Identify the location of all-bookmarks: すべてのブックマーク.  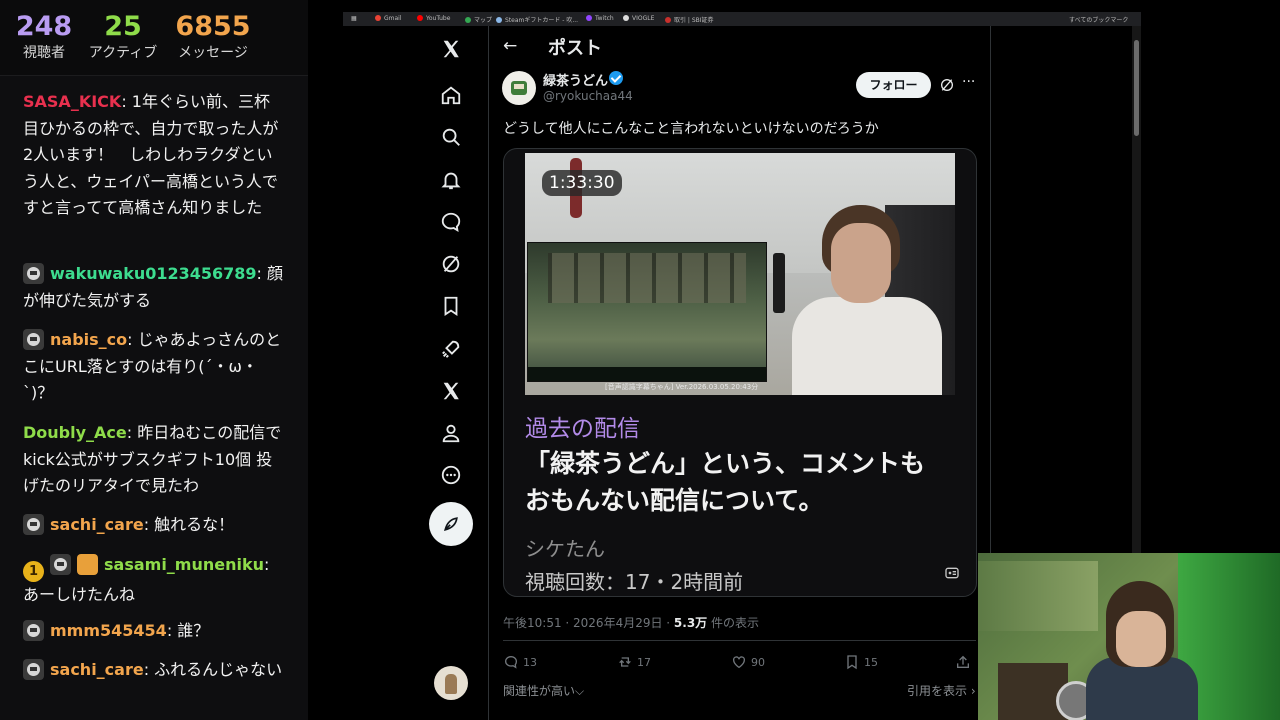
(1098, 19).